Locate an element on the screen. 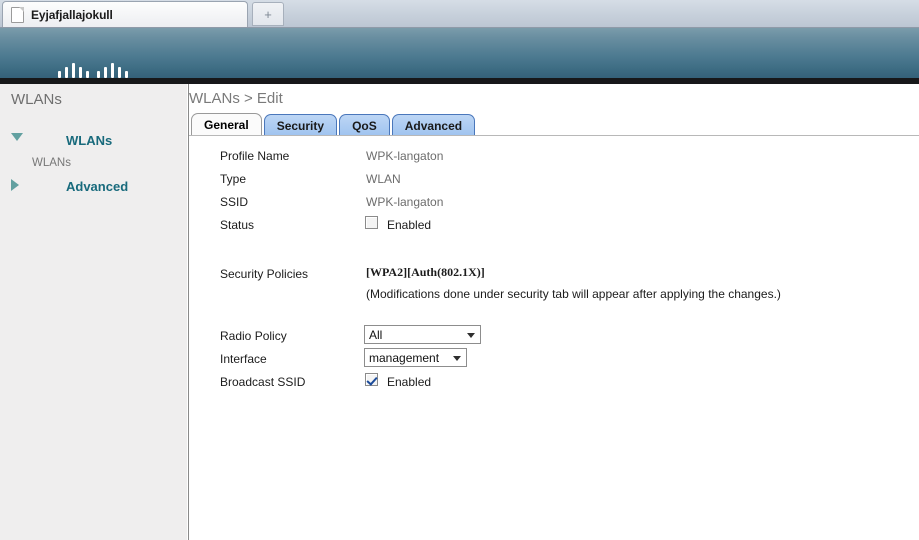 This screenshot has width=919, height=540. broadcast-ssid-label: Broadcast SSID is located at coordinates (263, 382).